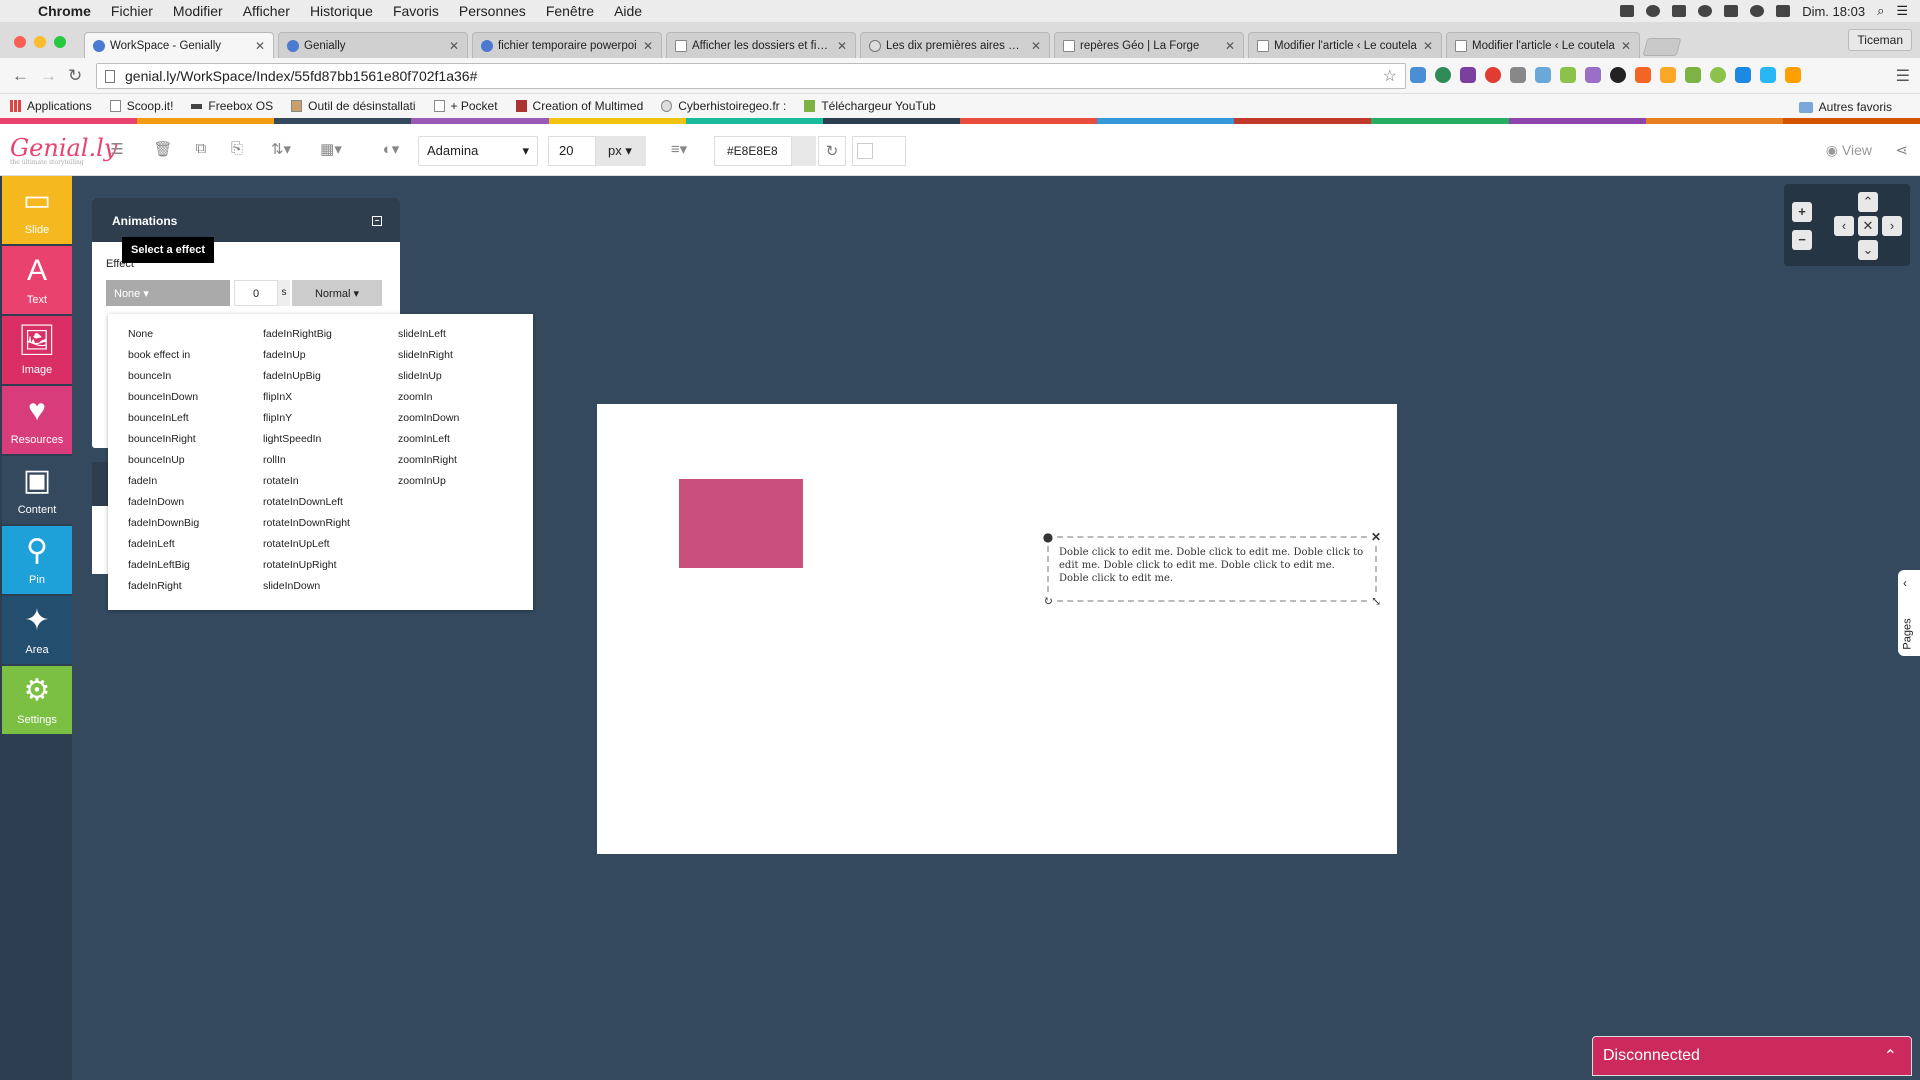 This screenshot has width=1920, height=1080. Describe the element at coordinates (465, 418) in the screenshot. I see `effect-option: zoomInDown` at that location.